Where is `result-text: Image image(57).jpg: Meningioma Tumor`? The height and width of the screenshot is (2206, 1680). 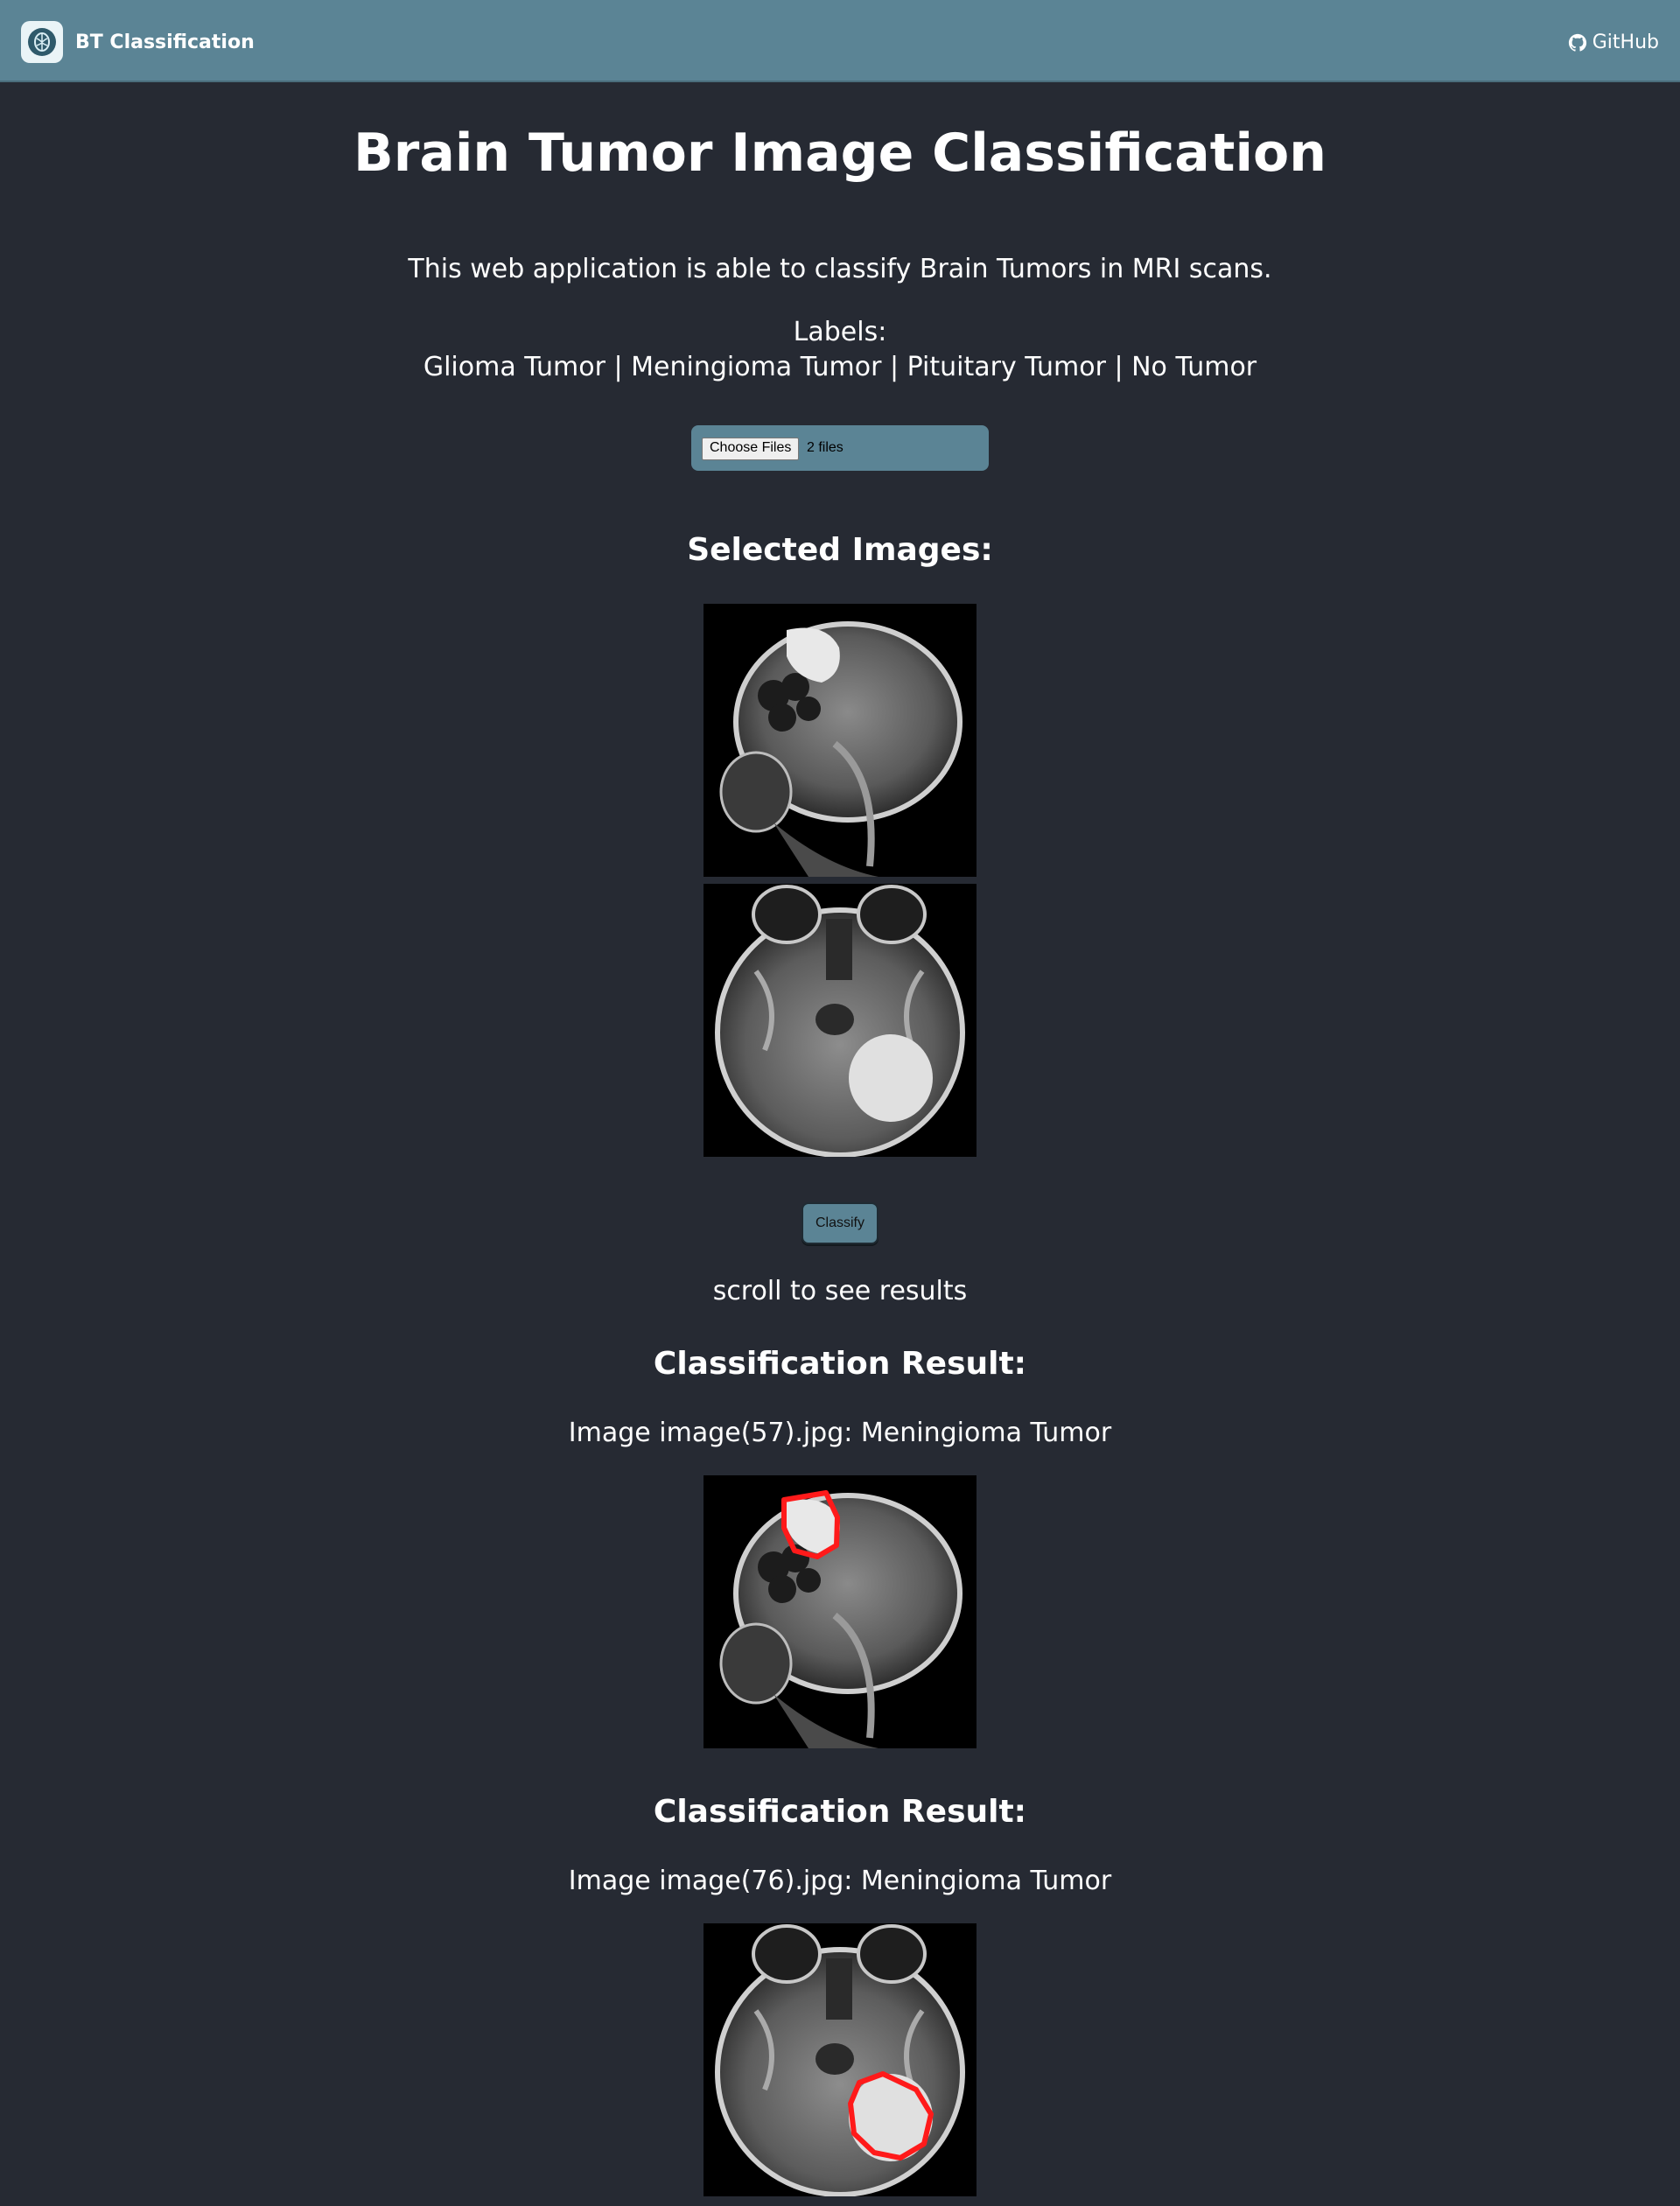
result-text: Image image(57).jpg: Meningioma Tumor is located at coordinates (840, 1433).